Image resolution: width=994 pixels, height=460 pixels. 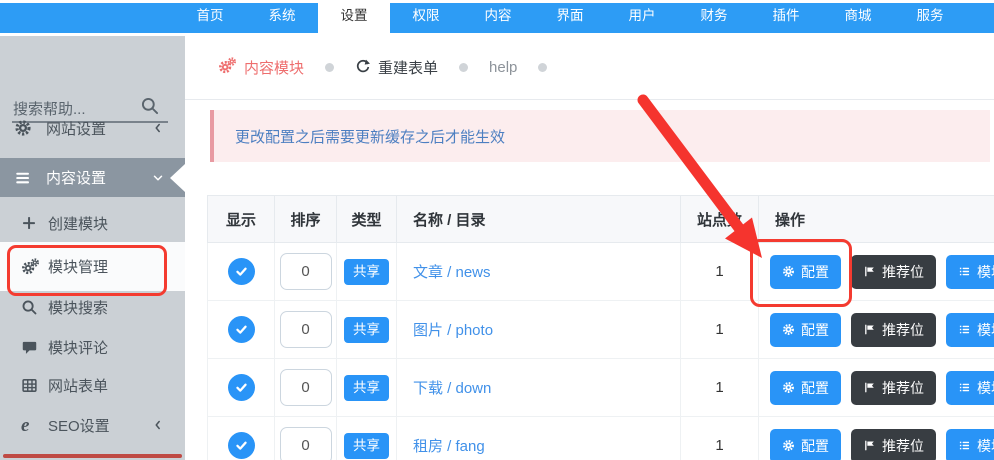 I want to click on nav-item-plugins: 插件, so click(x=786, y=18).